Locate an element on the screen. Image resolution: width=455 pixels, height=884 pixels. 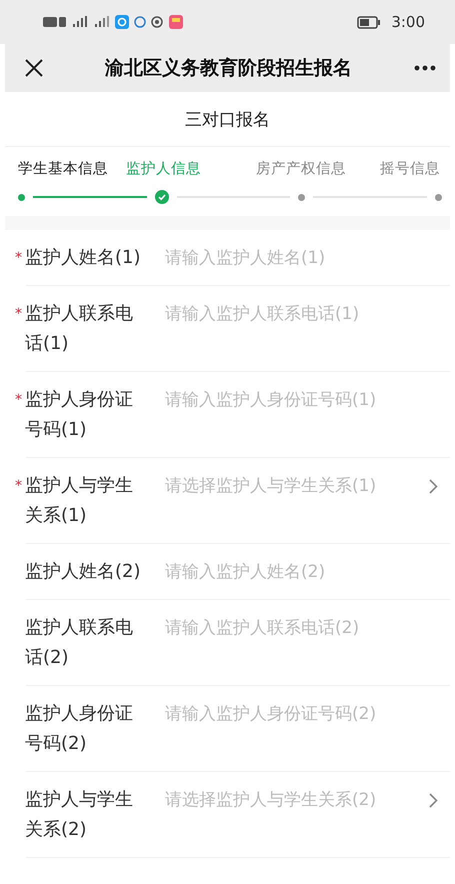
status-time: 3:00 is located at coordinates (408, 22).